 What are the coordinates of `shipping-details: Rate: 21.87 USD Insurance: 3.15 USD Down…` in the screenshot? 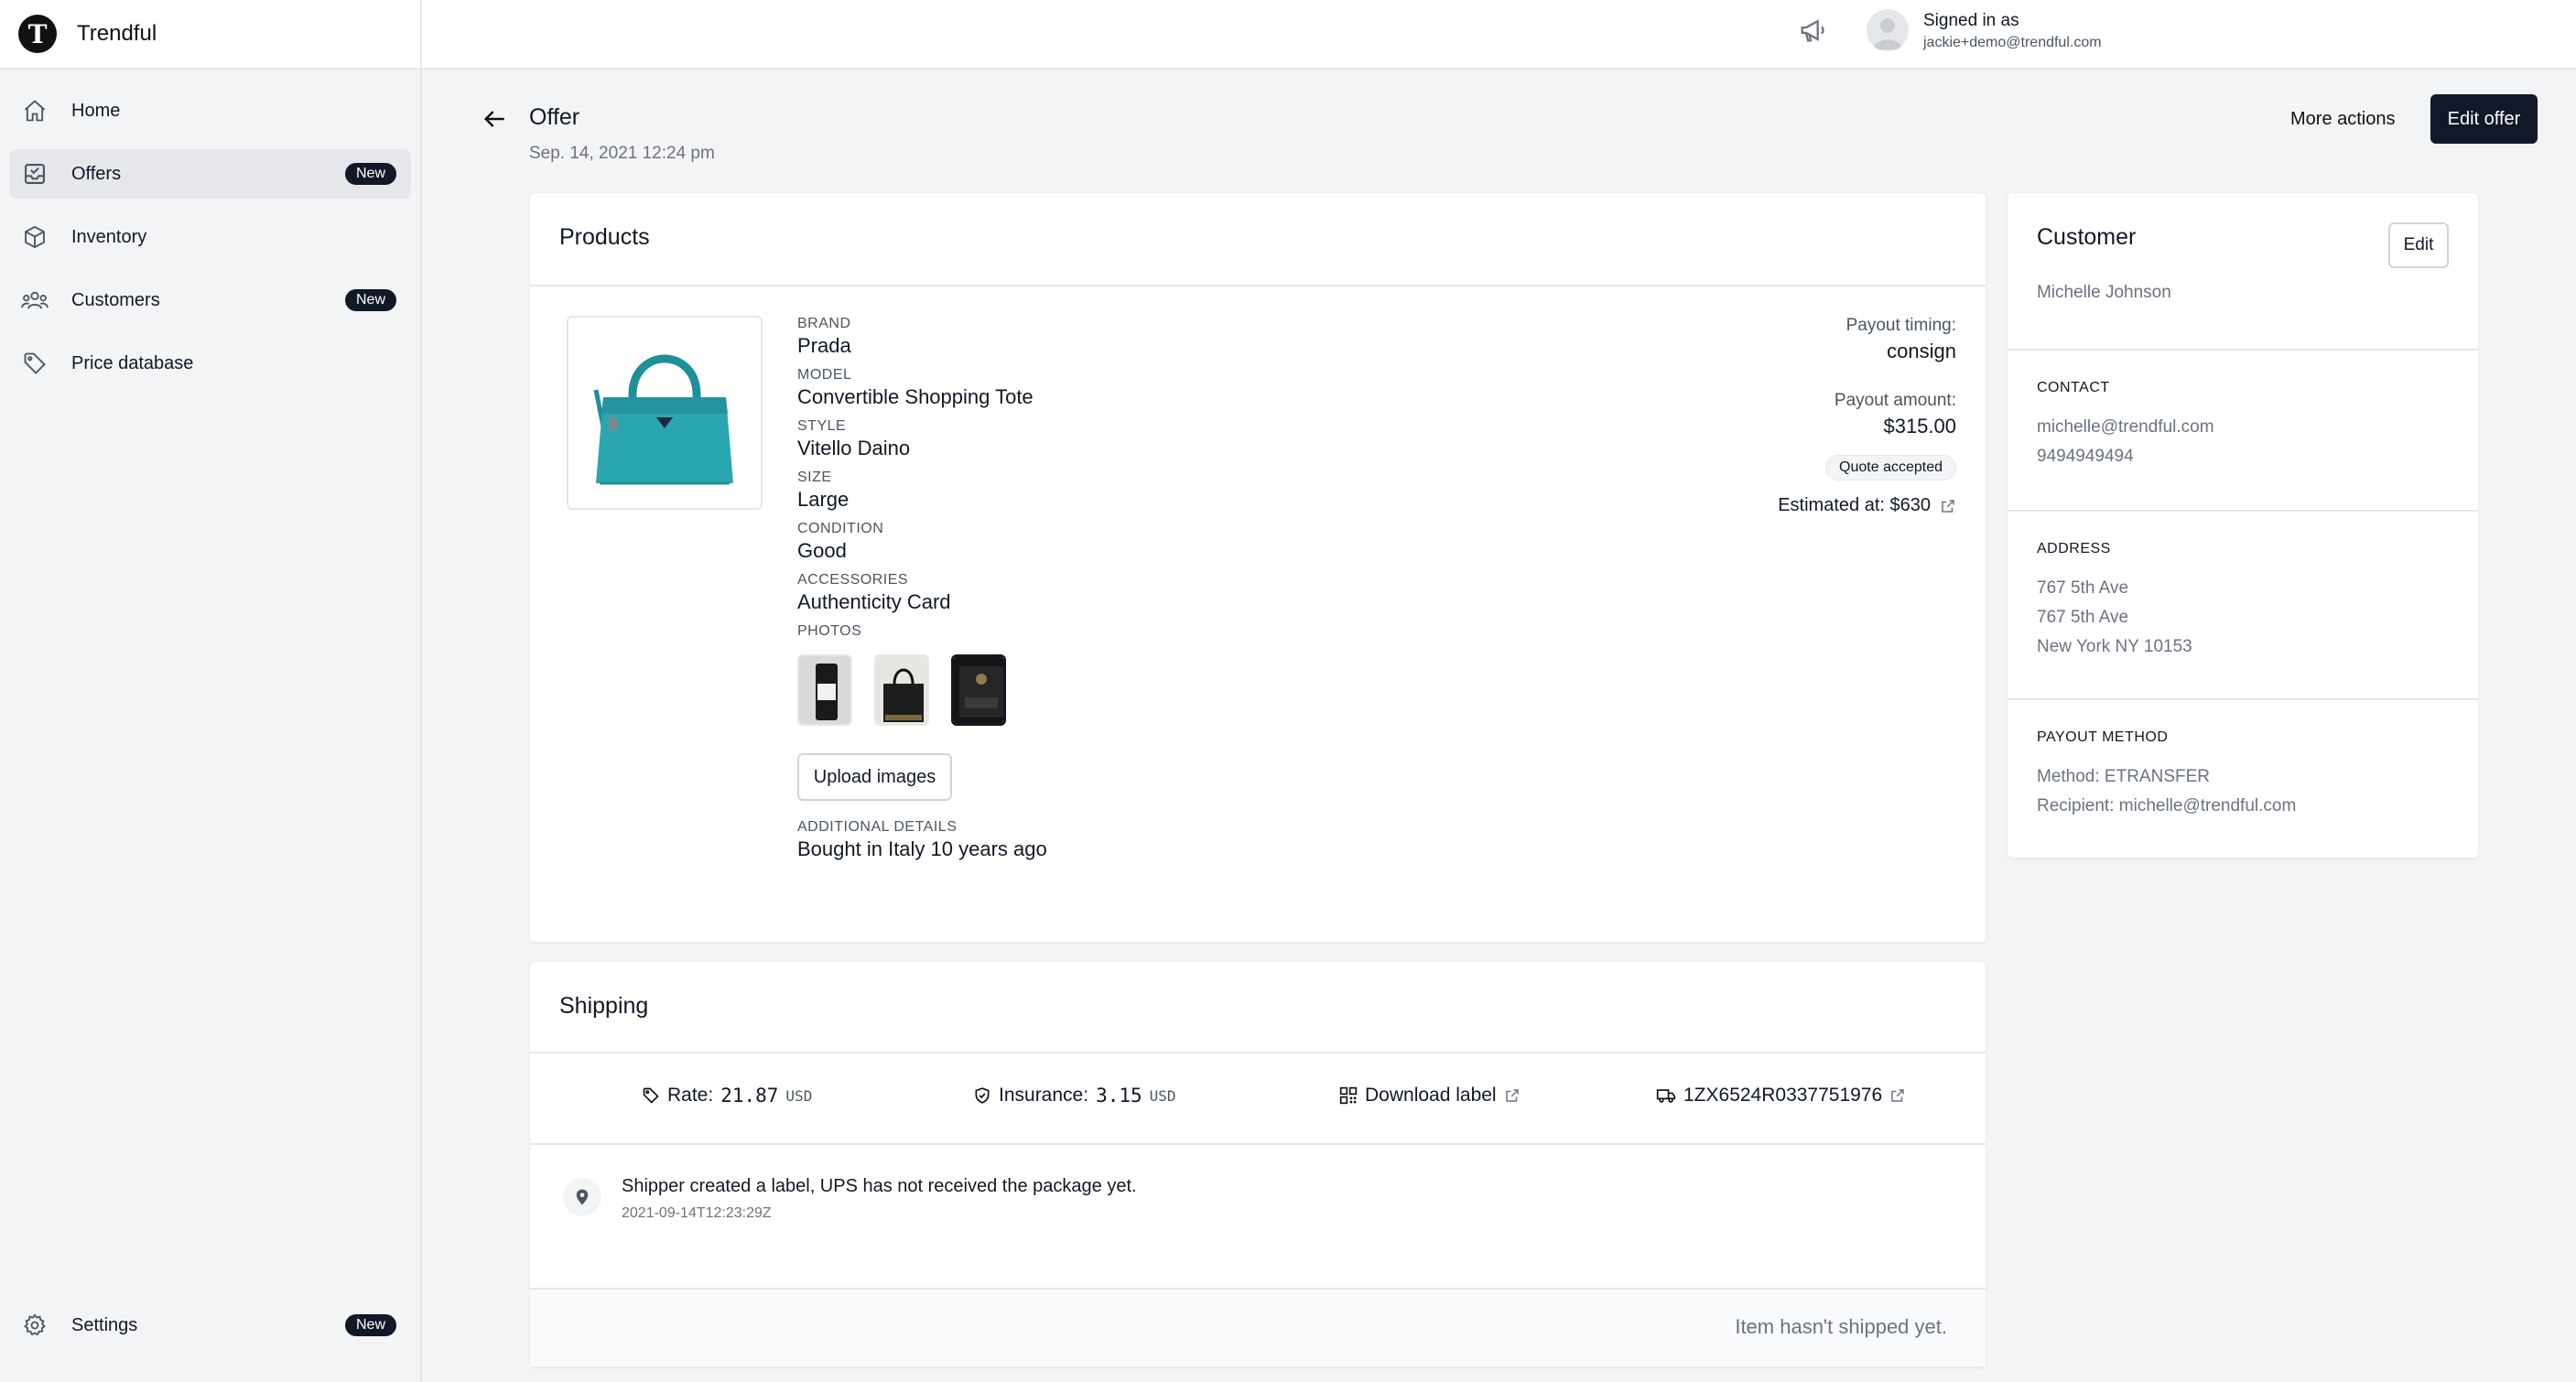 It's located at (1258, 1099).